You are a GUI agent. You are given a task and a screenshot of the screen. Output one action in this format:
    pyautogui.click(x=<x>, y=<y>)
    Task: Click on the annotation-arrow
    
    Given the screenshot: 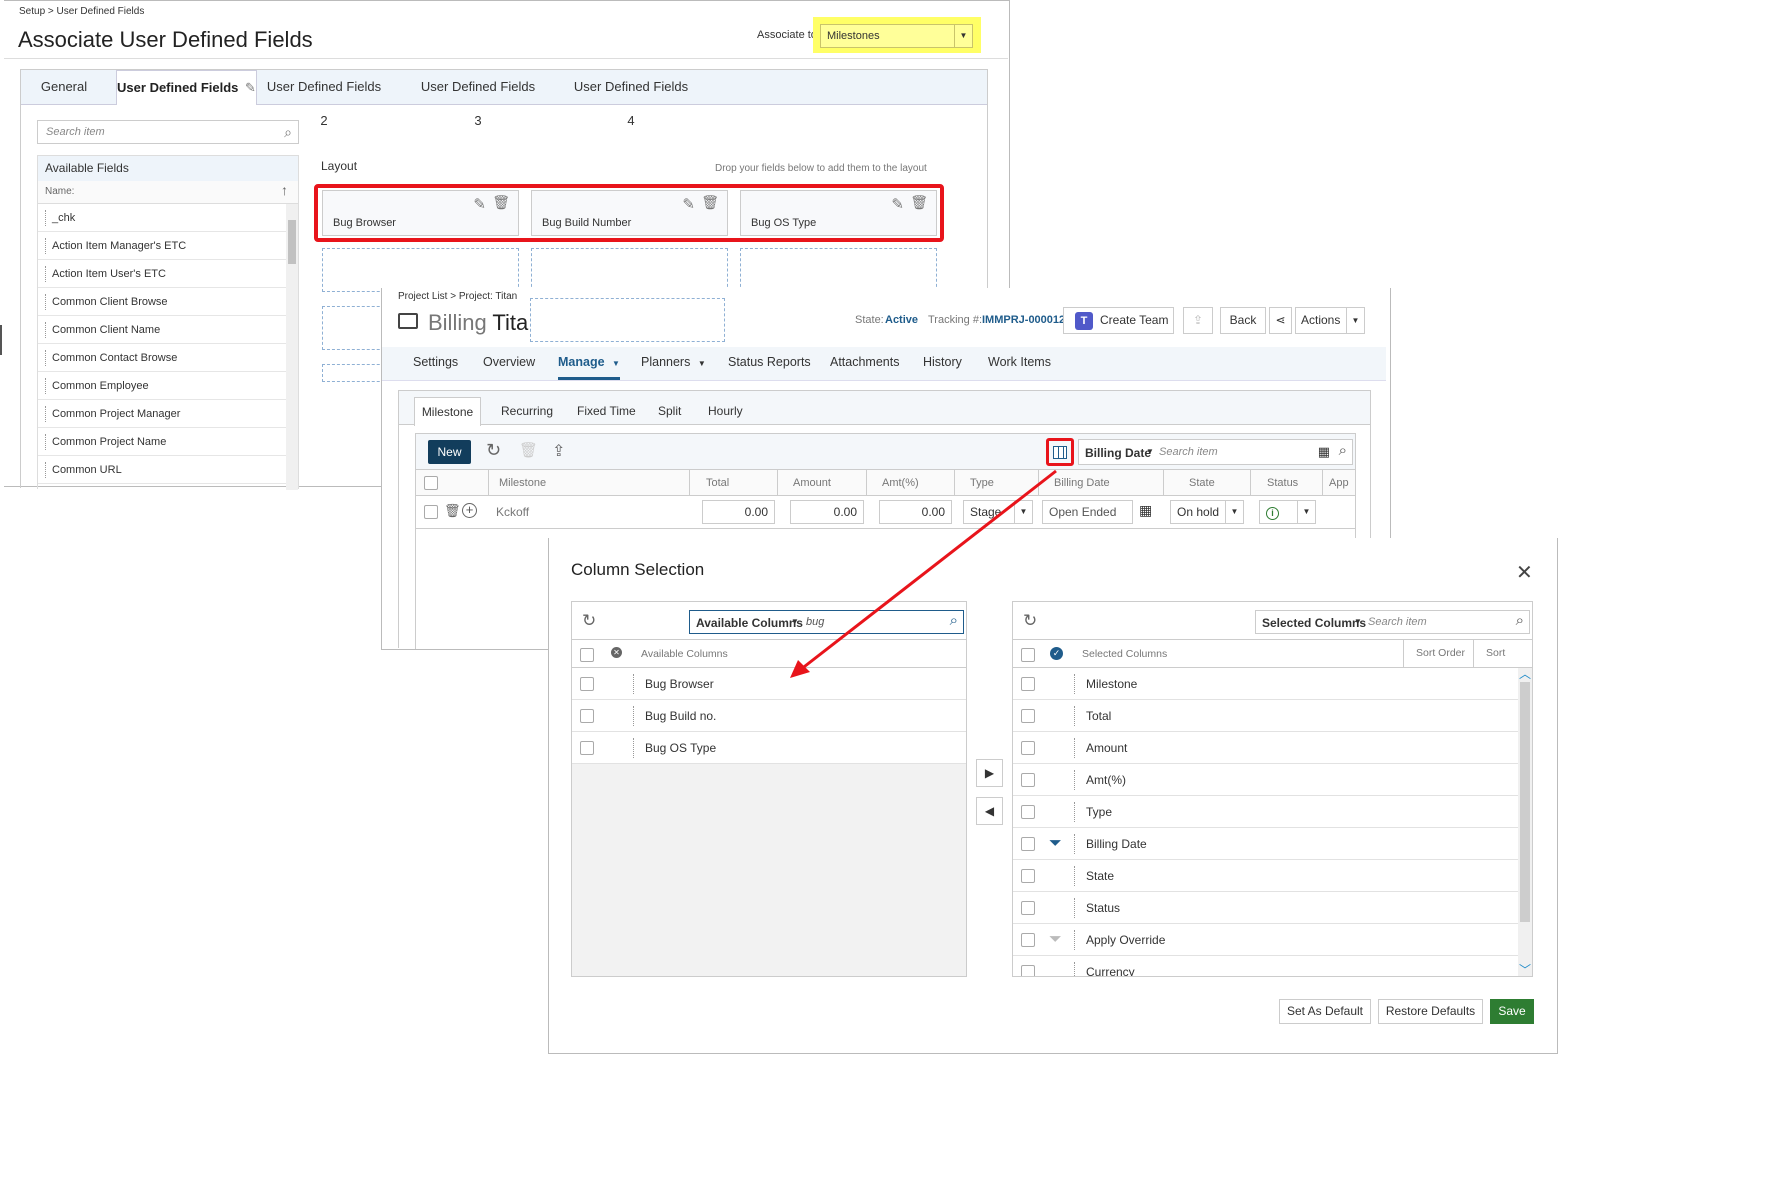 What is the action you would take?
    pyautogui.click(x=923, y=573)
    